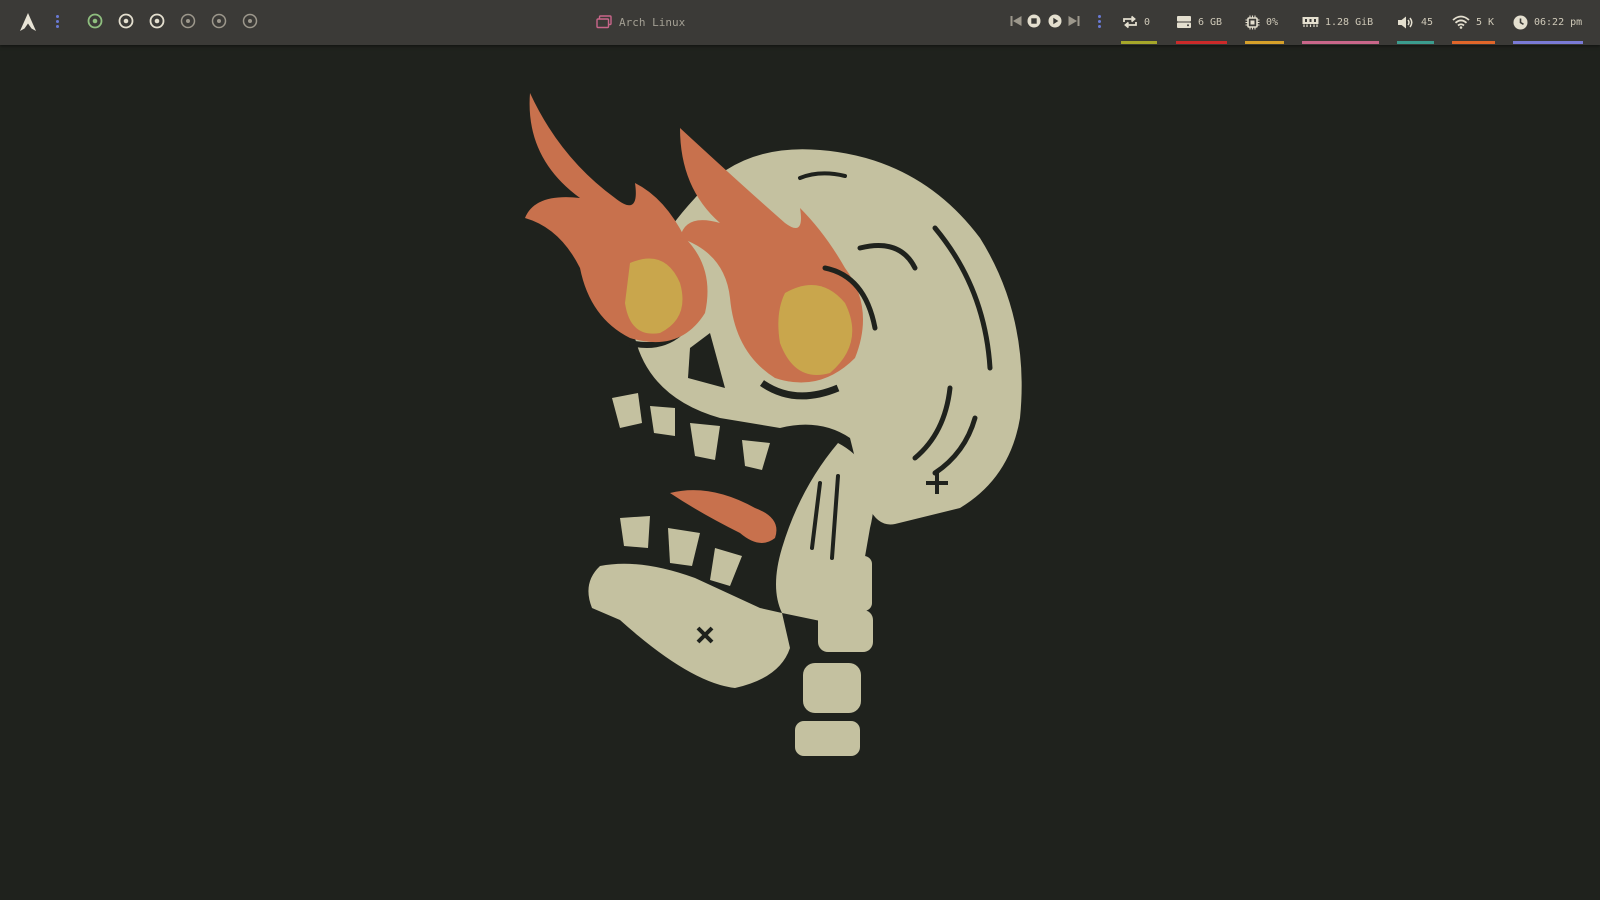 This screenshot has height=900, width=1600. What do you see at coordinates (1055, 21) in the screenshot?
I see `play-icon` at bounding box center [1055, 21].